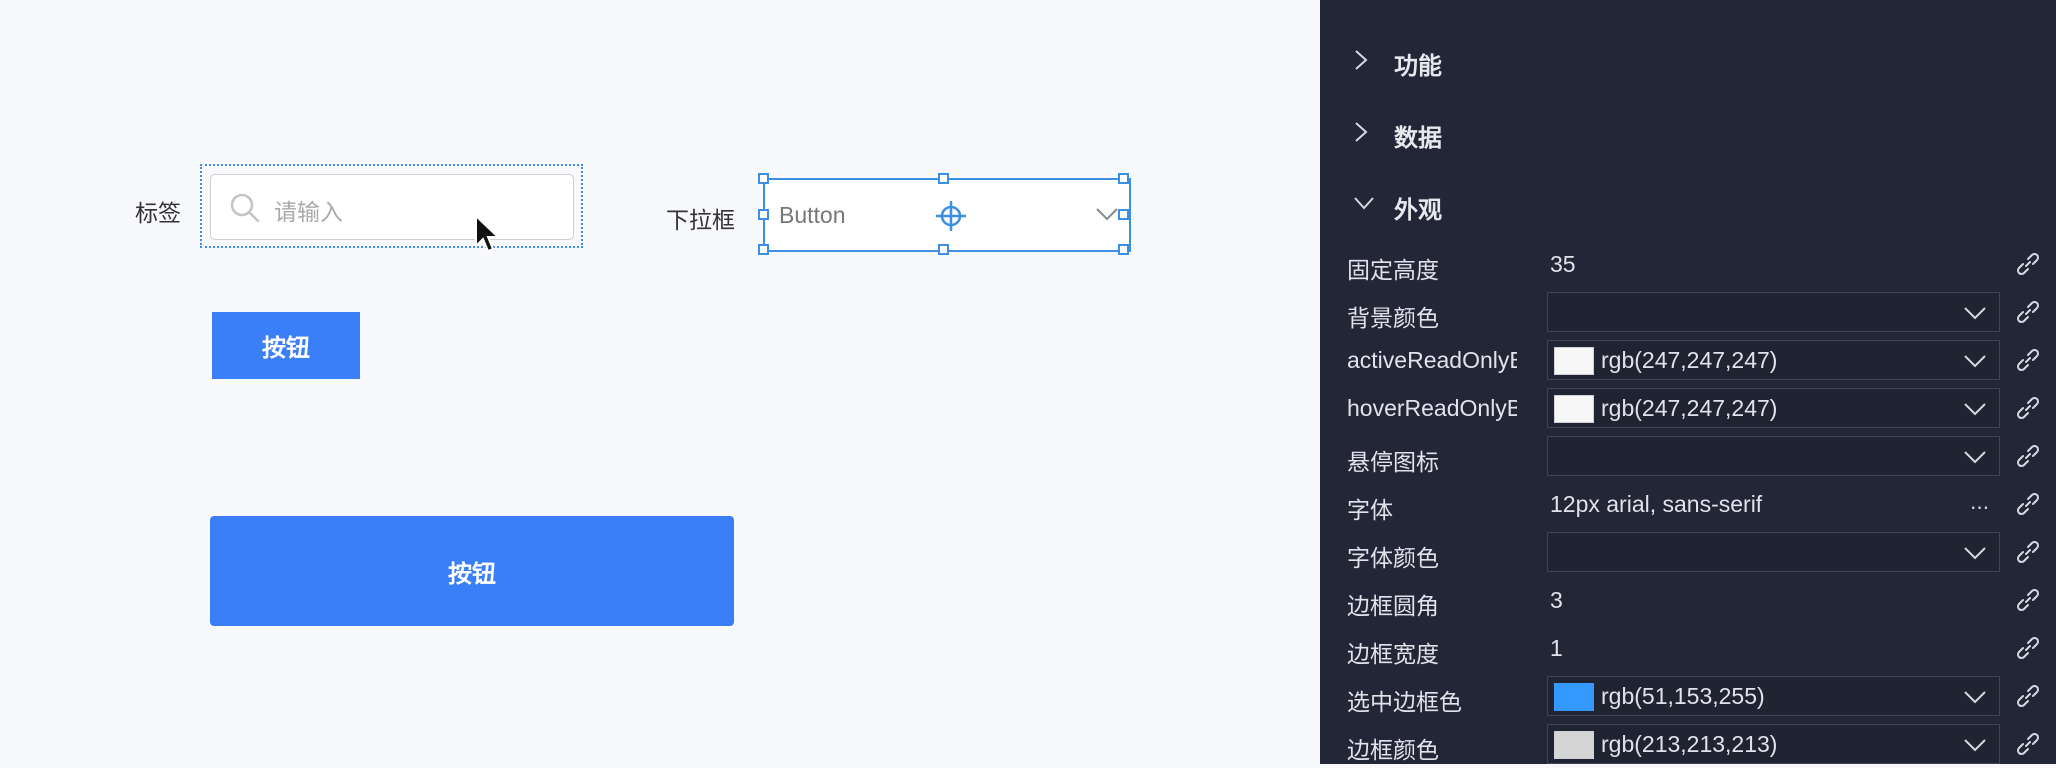  What do you see at coordinates (1393, 606) in the screenshot?
I see `prop-name: 边框圆角` at bounding box center [1393, 606].